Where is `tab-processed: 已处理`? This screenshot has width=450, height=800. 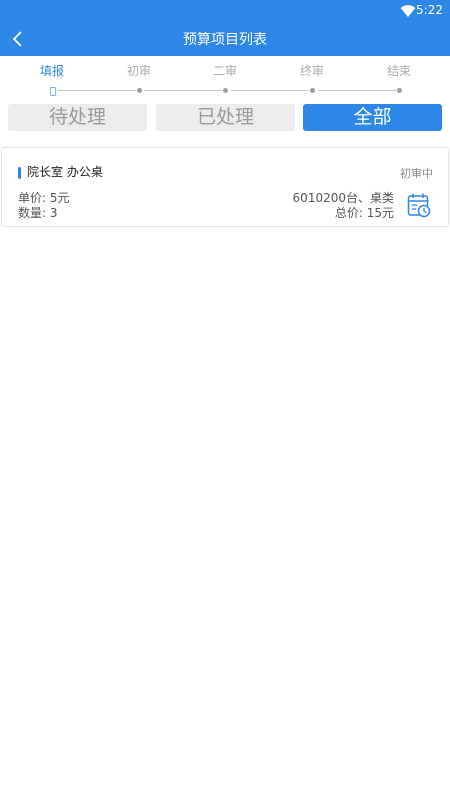
tab-processed: 已处理 is located at coordinates (225, 117).